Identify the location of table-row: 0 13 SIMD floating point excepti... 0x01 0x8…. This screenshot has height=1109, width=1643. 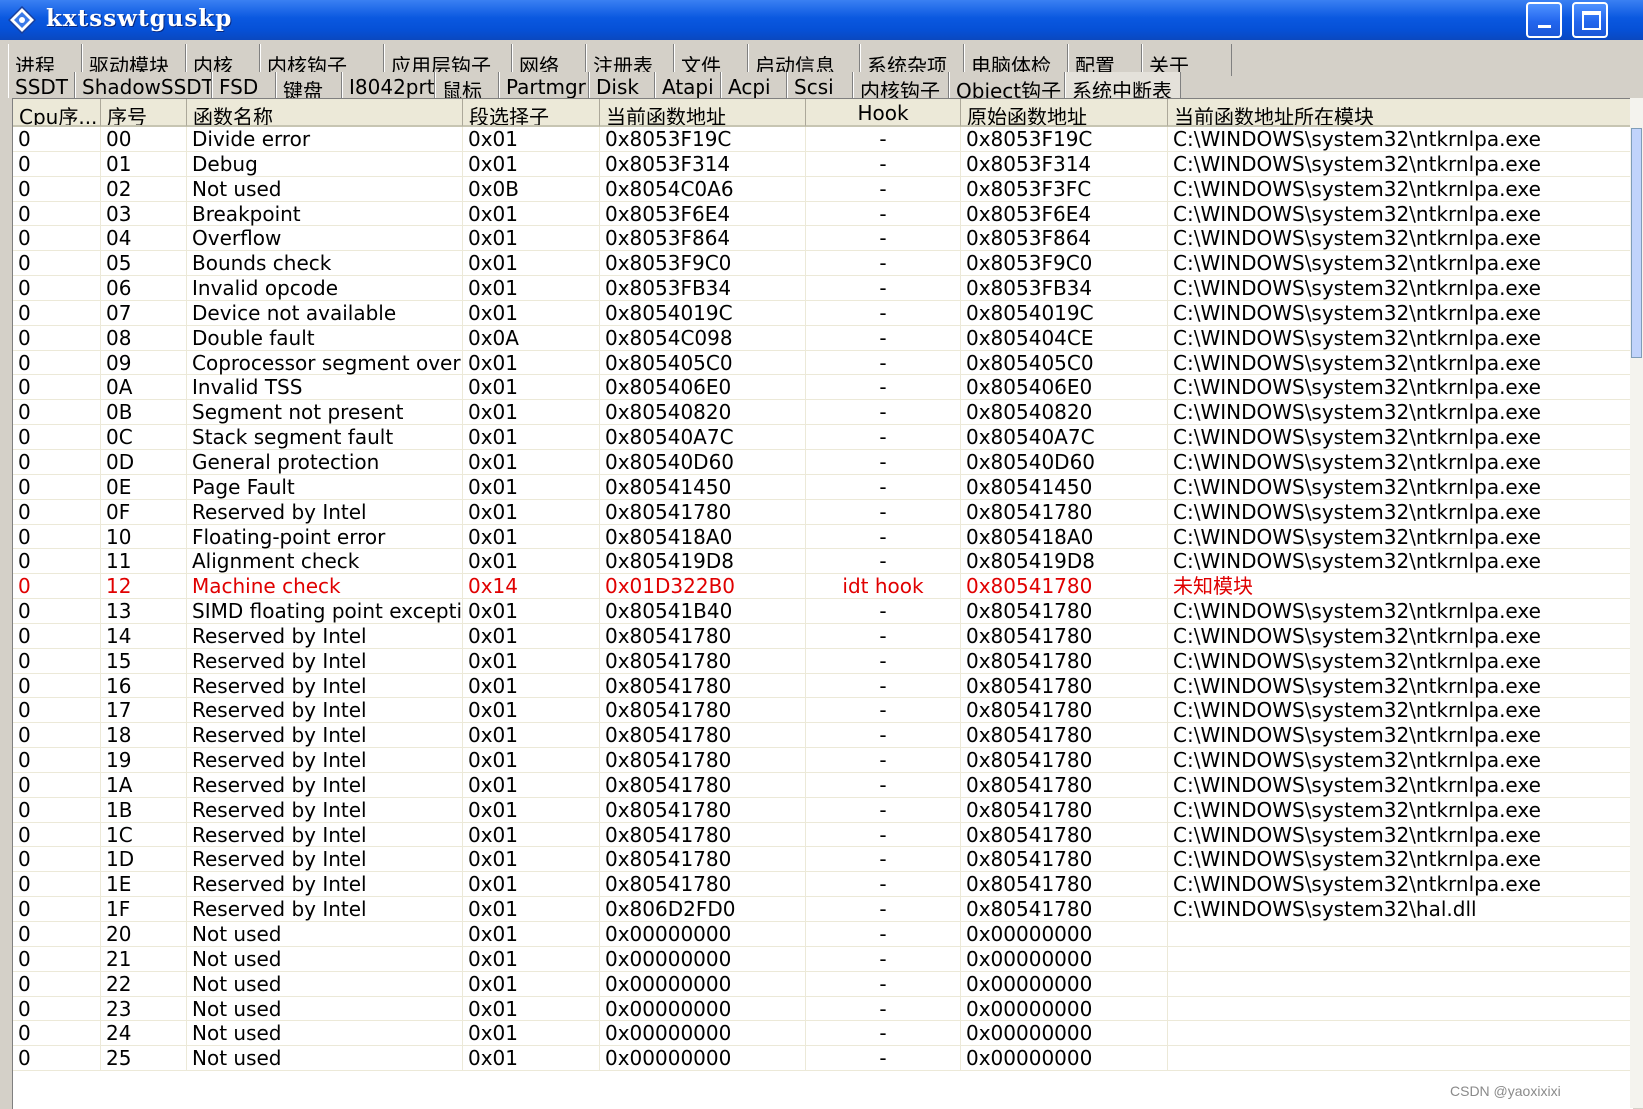
(823, 611).